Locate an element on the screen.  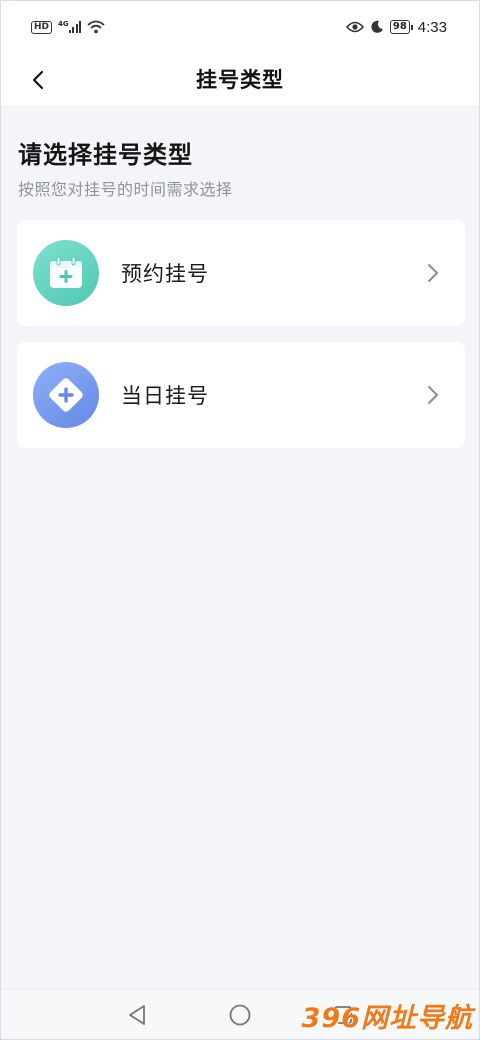
status-left: HD 4G is located at coordinates (68, 27).